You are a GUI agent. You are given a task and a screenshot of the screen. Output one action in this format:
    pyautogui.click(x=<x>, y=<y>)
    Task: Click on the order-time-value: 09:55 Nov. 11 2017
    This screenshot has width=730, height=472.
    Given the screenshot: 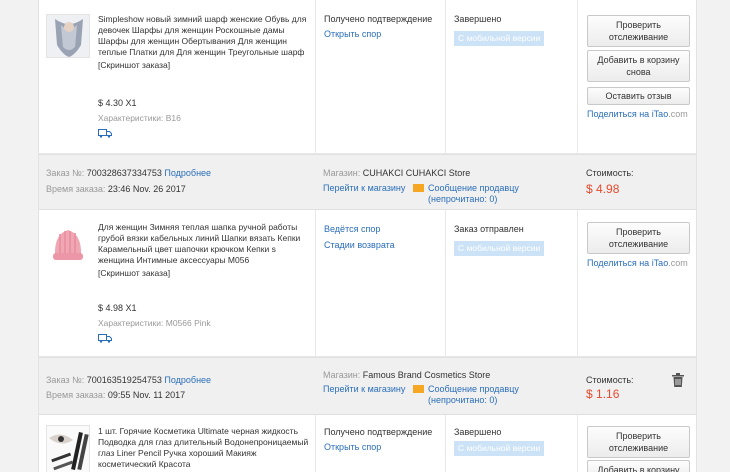 What is the action you would take?
    pyautogui.click(x=146, y=395)
    